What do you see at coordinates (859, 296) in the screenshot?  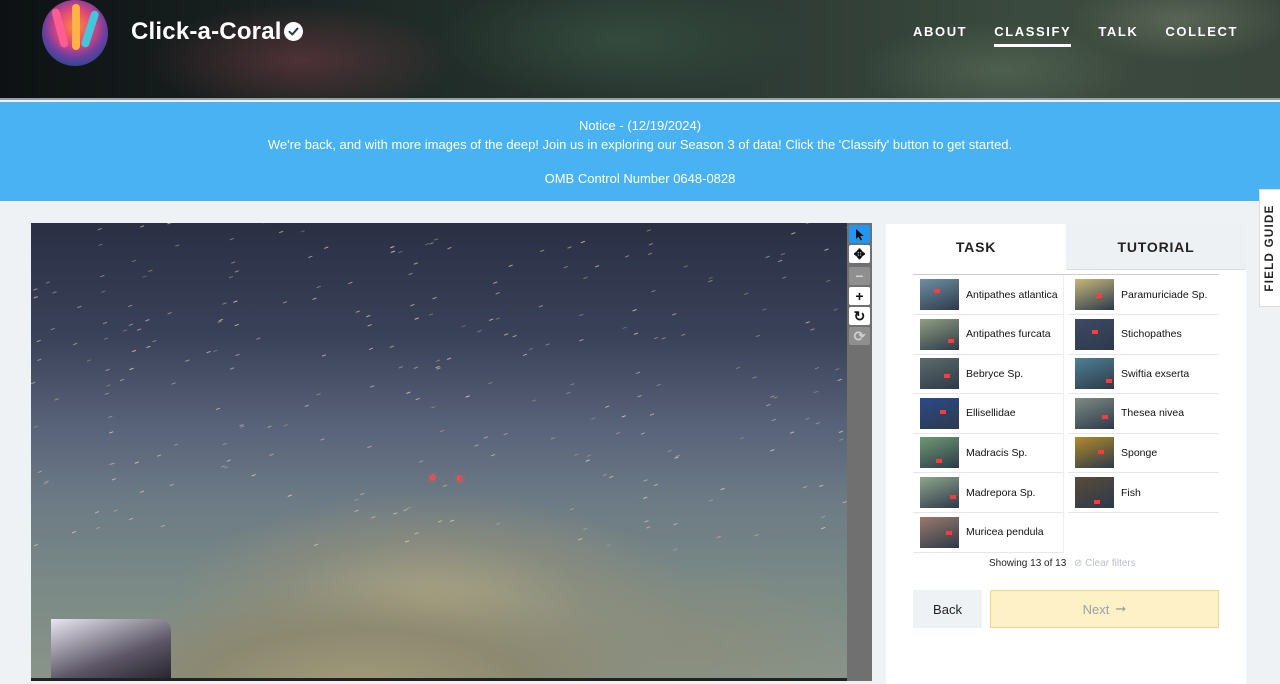 I see `zoom-in-icon: +` at bounding box center [859, 296].